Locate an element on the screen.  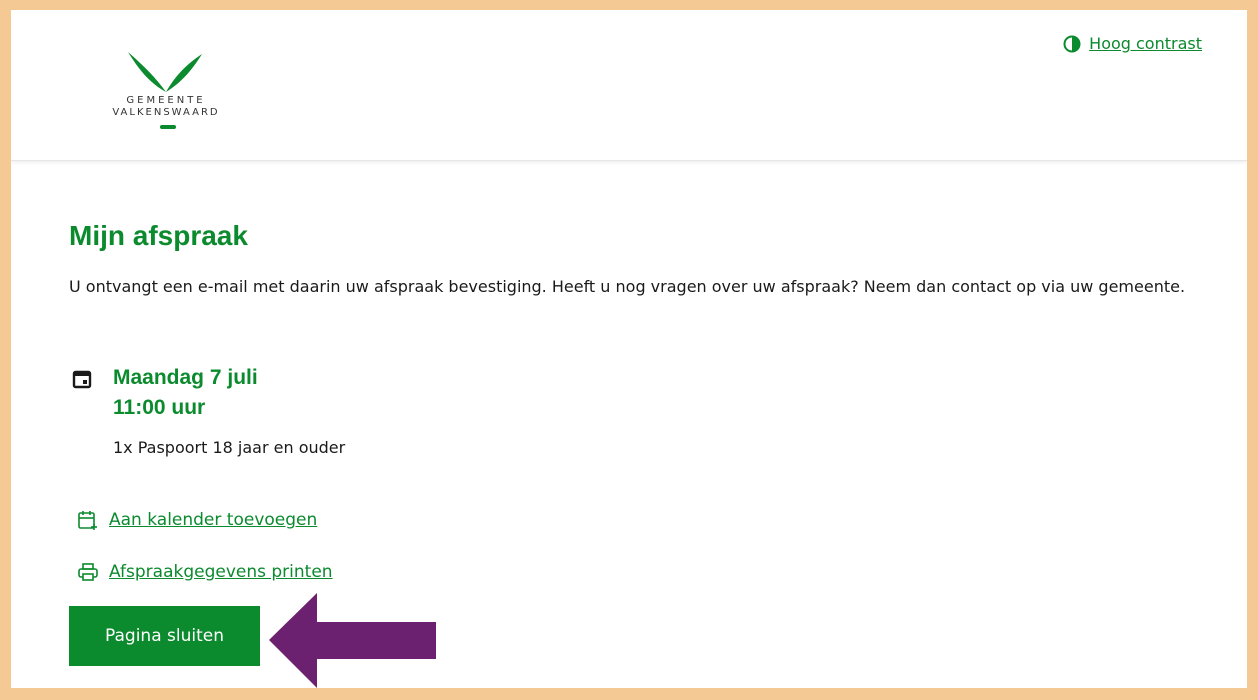
add-to-calendar-label: Aan kalender toevoegen is located at coordinates (213, 520).